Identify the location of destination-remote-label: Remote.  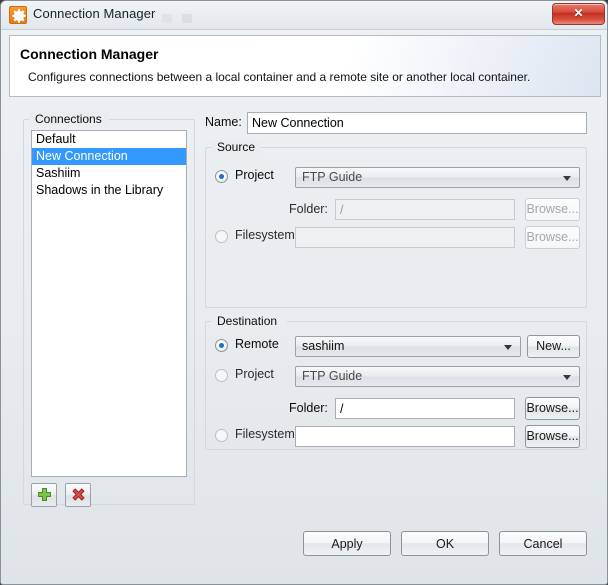
(257, 344).